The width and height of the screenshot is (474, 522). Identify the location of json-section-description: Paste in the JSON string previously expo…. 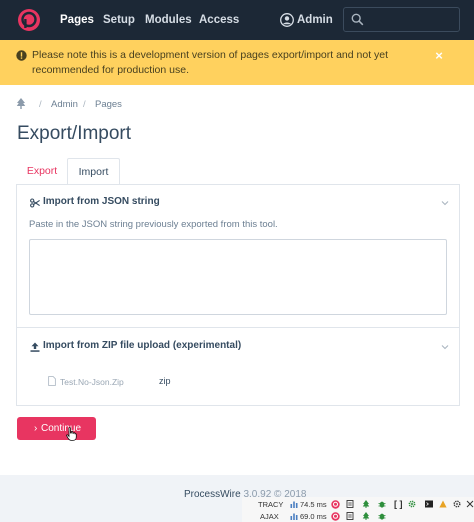
(153, 224).